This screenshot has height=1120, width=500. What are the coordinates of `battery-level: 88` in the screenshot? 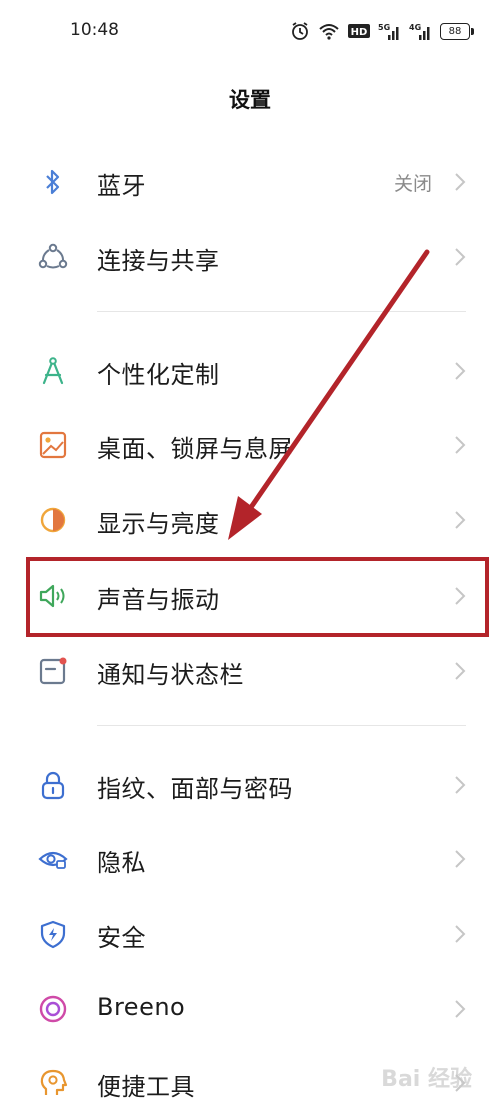 It's located at (455, 31).